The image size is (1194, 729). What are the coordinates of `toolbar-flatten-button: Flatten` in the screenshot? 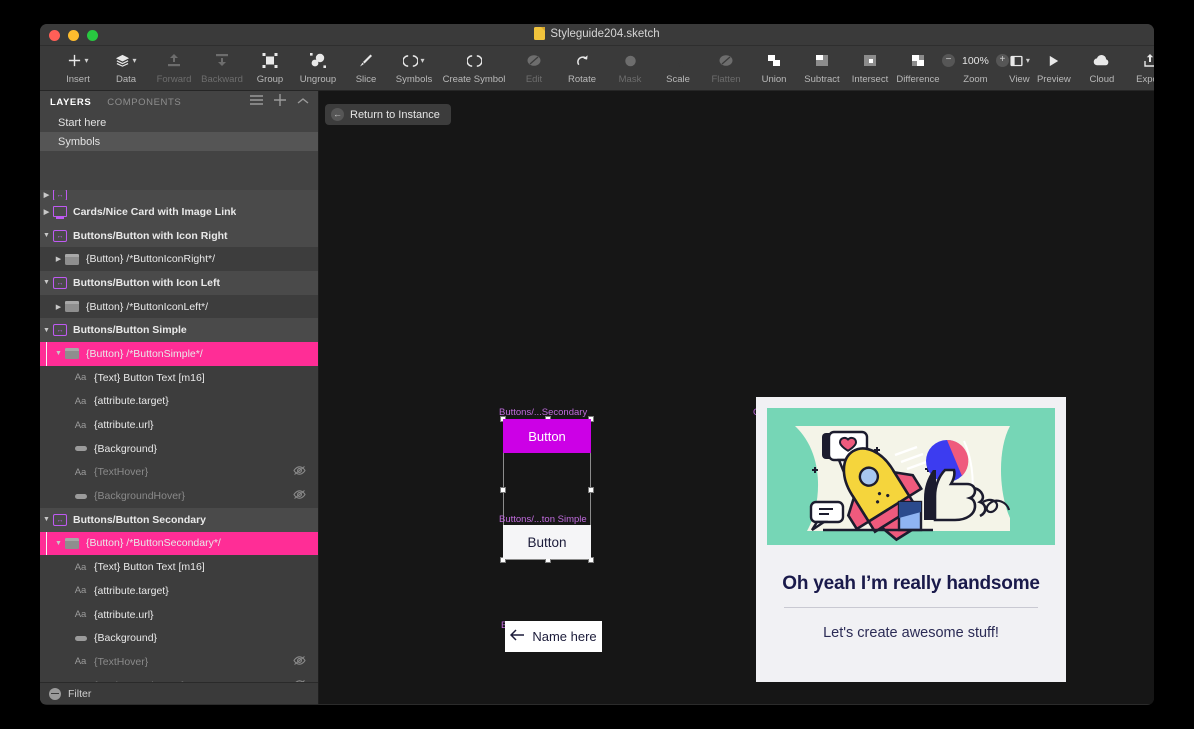 It's located at (726, 67).